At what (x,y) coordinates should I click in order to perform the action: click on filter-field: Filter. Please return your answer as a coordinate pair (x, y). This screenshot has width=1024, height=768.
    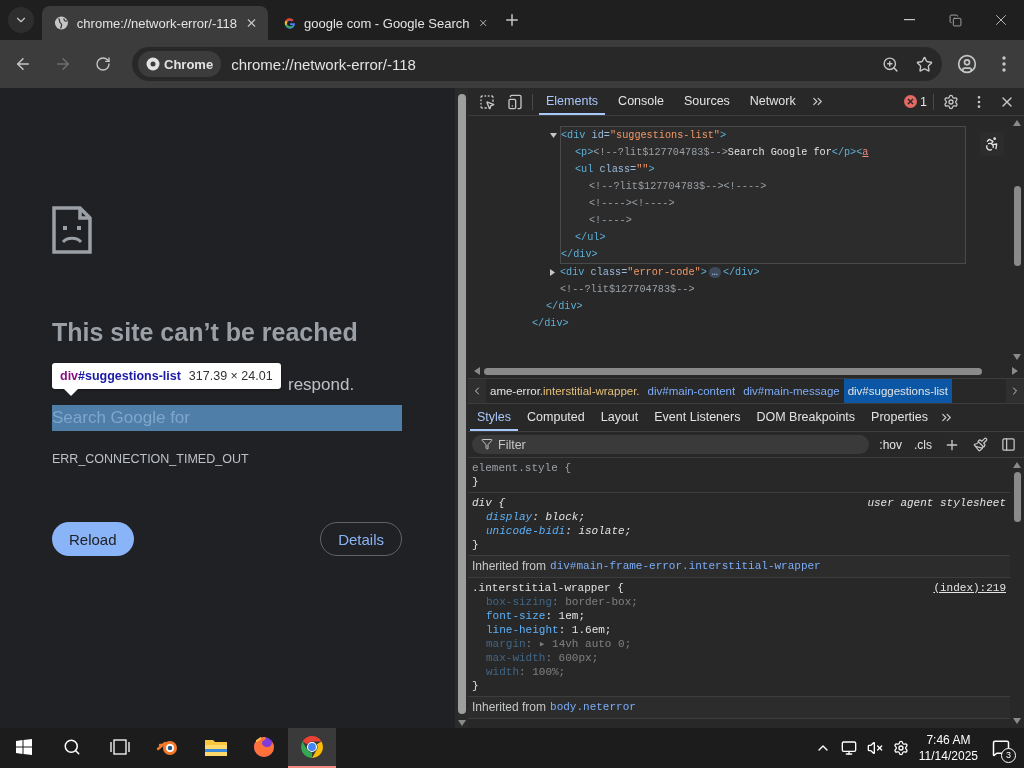
    Looking at the image, I should click on (671, 444).